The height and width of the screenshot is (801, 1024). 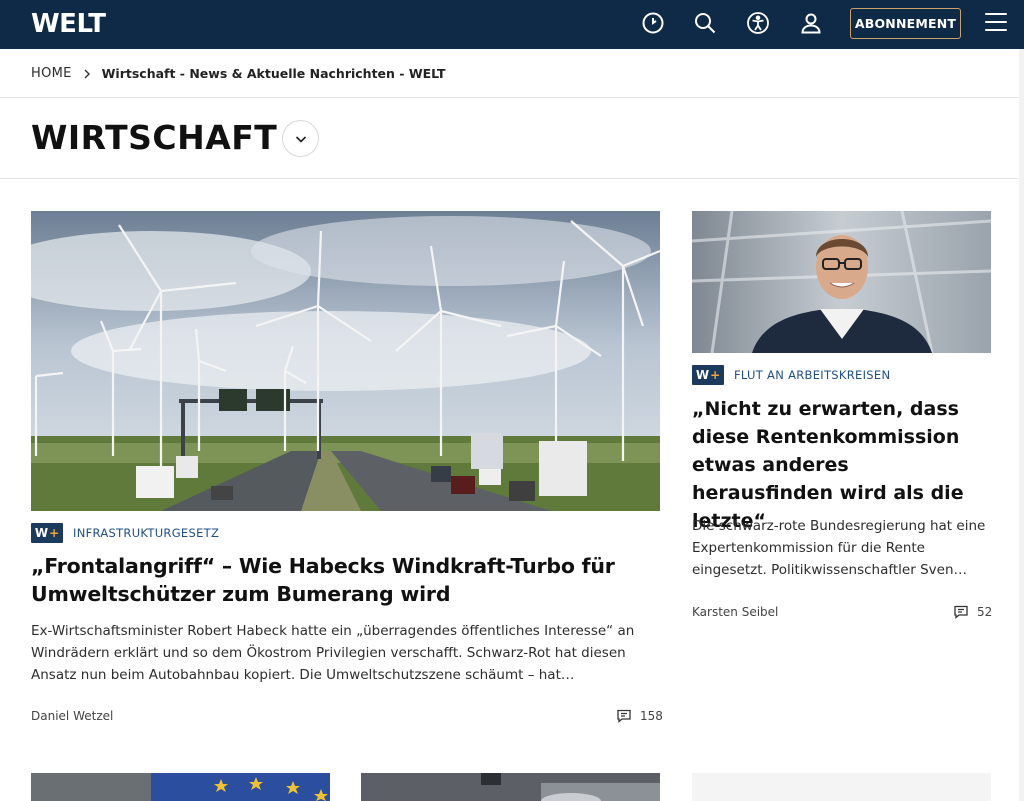 What do you see at coordinates (51, 73) in the screenshot?
I see `breadcrumb-home-link: HOME` at bounding box center [51, 73].